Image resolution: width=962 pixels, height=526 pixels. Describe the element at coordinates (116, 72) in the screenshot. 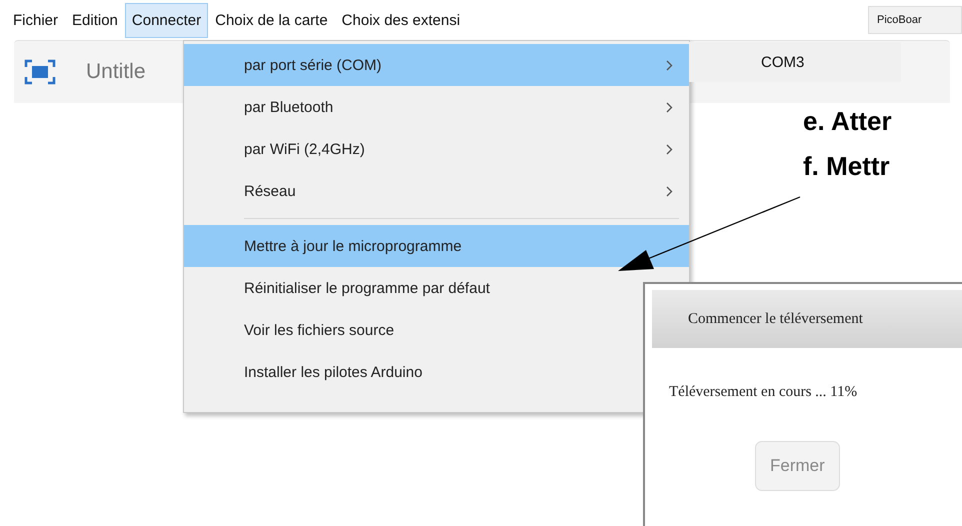

I see `document-title: Untitle` at that location.